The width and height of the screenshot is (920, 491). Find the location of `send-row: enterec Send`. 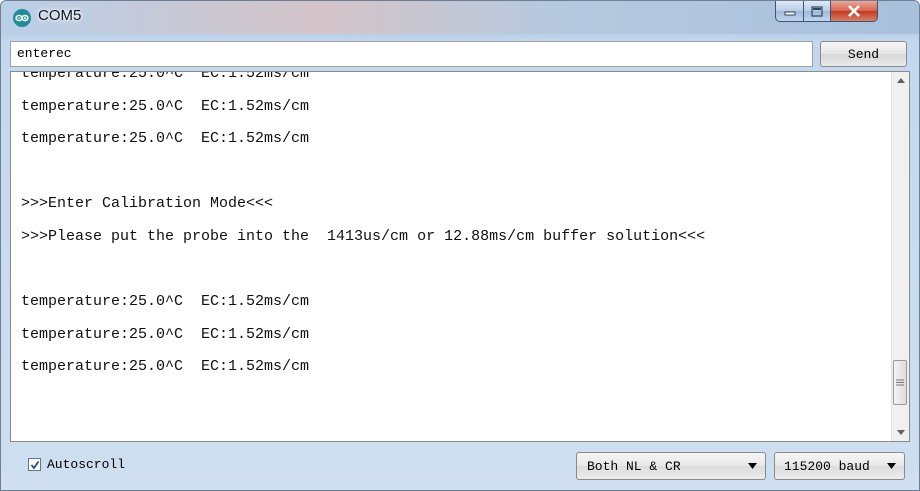

send-row: enterec Send is located at coordinates (460, 54).